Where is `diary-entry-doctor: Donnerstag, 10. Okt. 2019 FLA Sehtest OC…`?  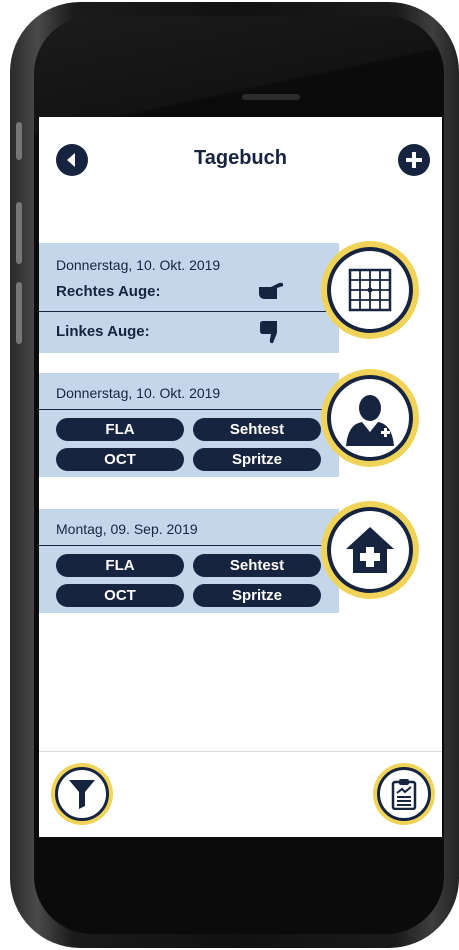 diary-entry-doctor: Donnerstag, 10. Okt. 2019 FLA Sehtest OC… is located at coordinates (189, 425).